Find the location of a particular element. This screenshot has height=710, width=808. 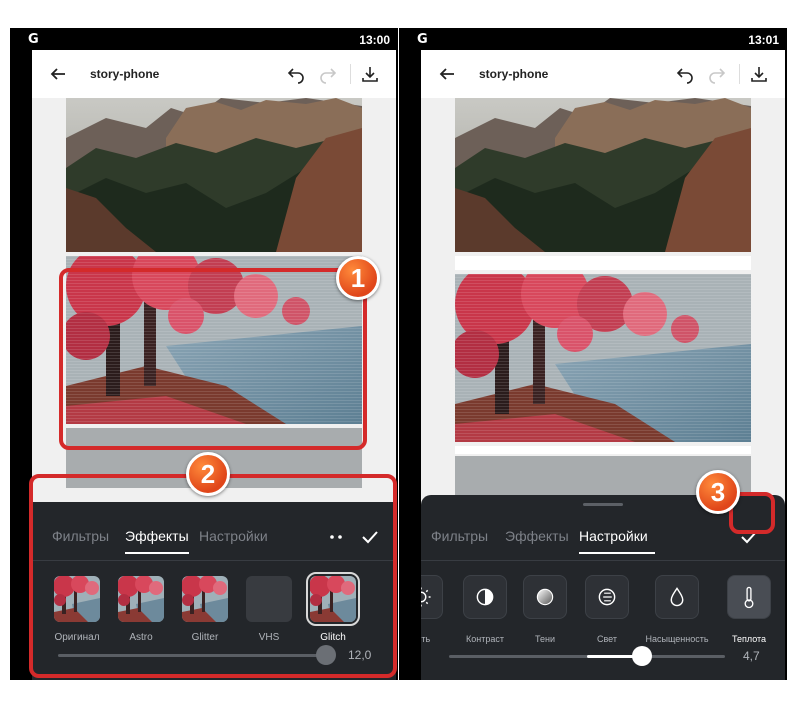

contrast-button is located at coordinates (485, 597).